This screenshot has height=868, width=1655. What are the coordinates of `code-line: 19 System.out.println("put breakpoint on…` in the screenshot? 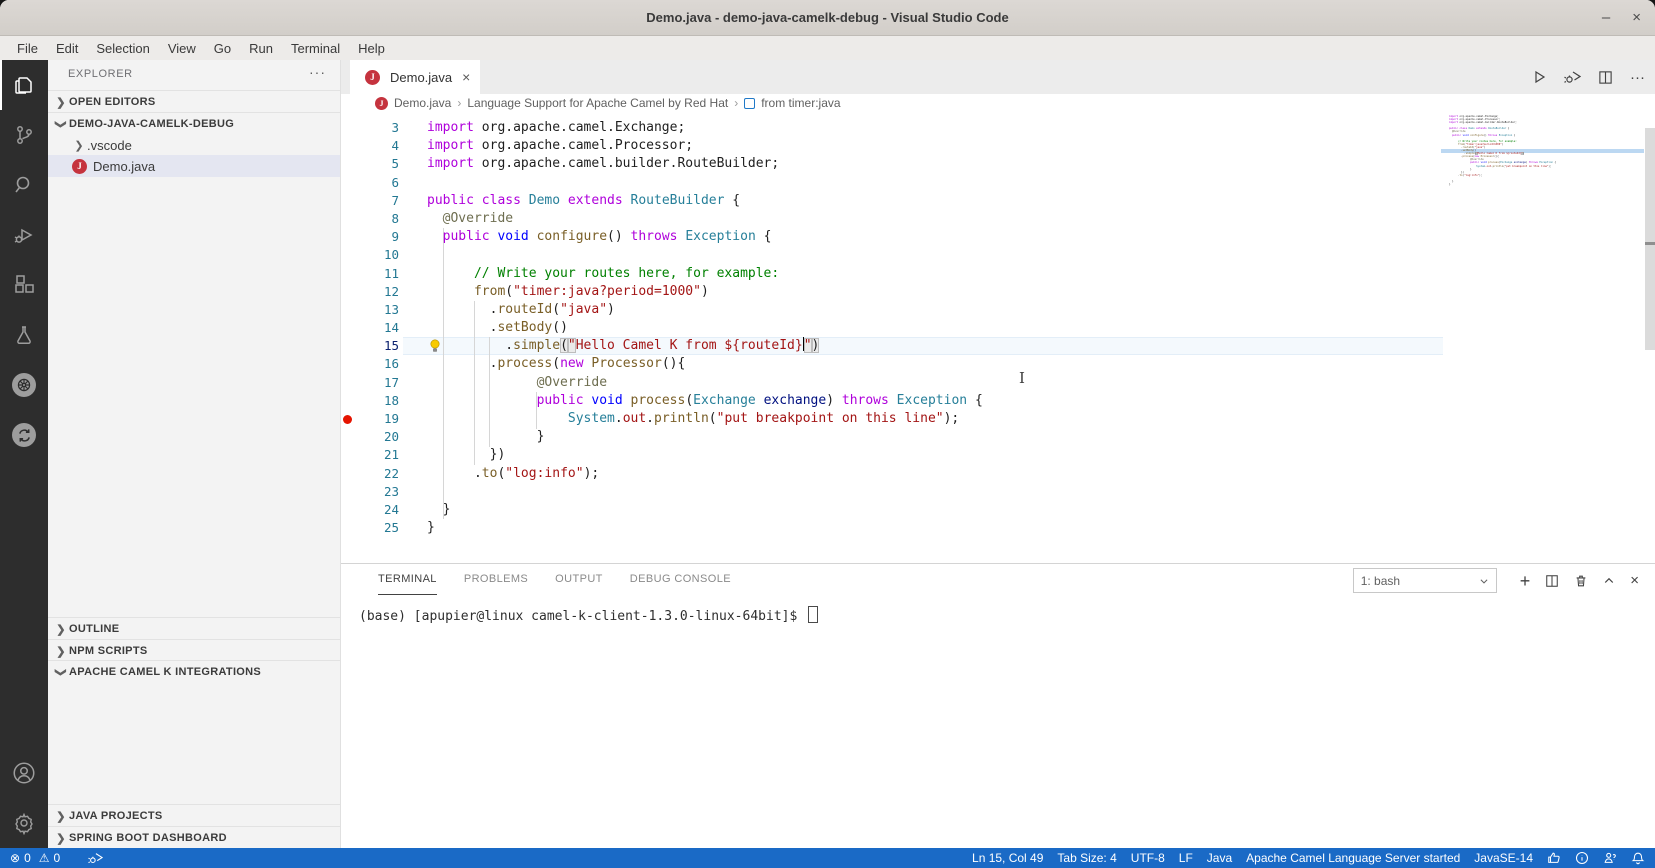 It's located at (892, 419).